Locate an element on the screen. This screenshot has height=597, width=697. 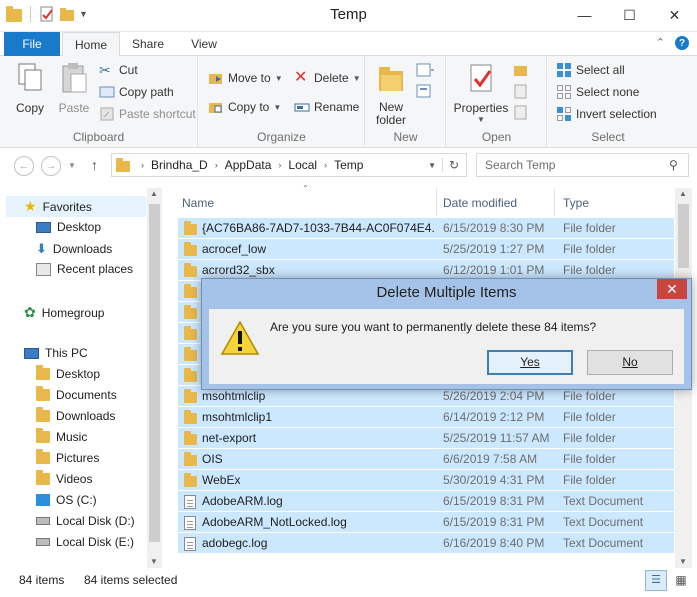
table-row: msohtmlclip1 6/14/2019 2:12 PM File folder is located at coordinates (426, 416).